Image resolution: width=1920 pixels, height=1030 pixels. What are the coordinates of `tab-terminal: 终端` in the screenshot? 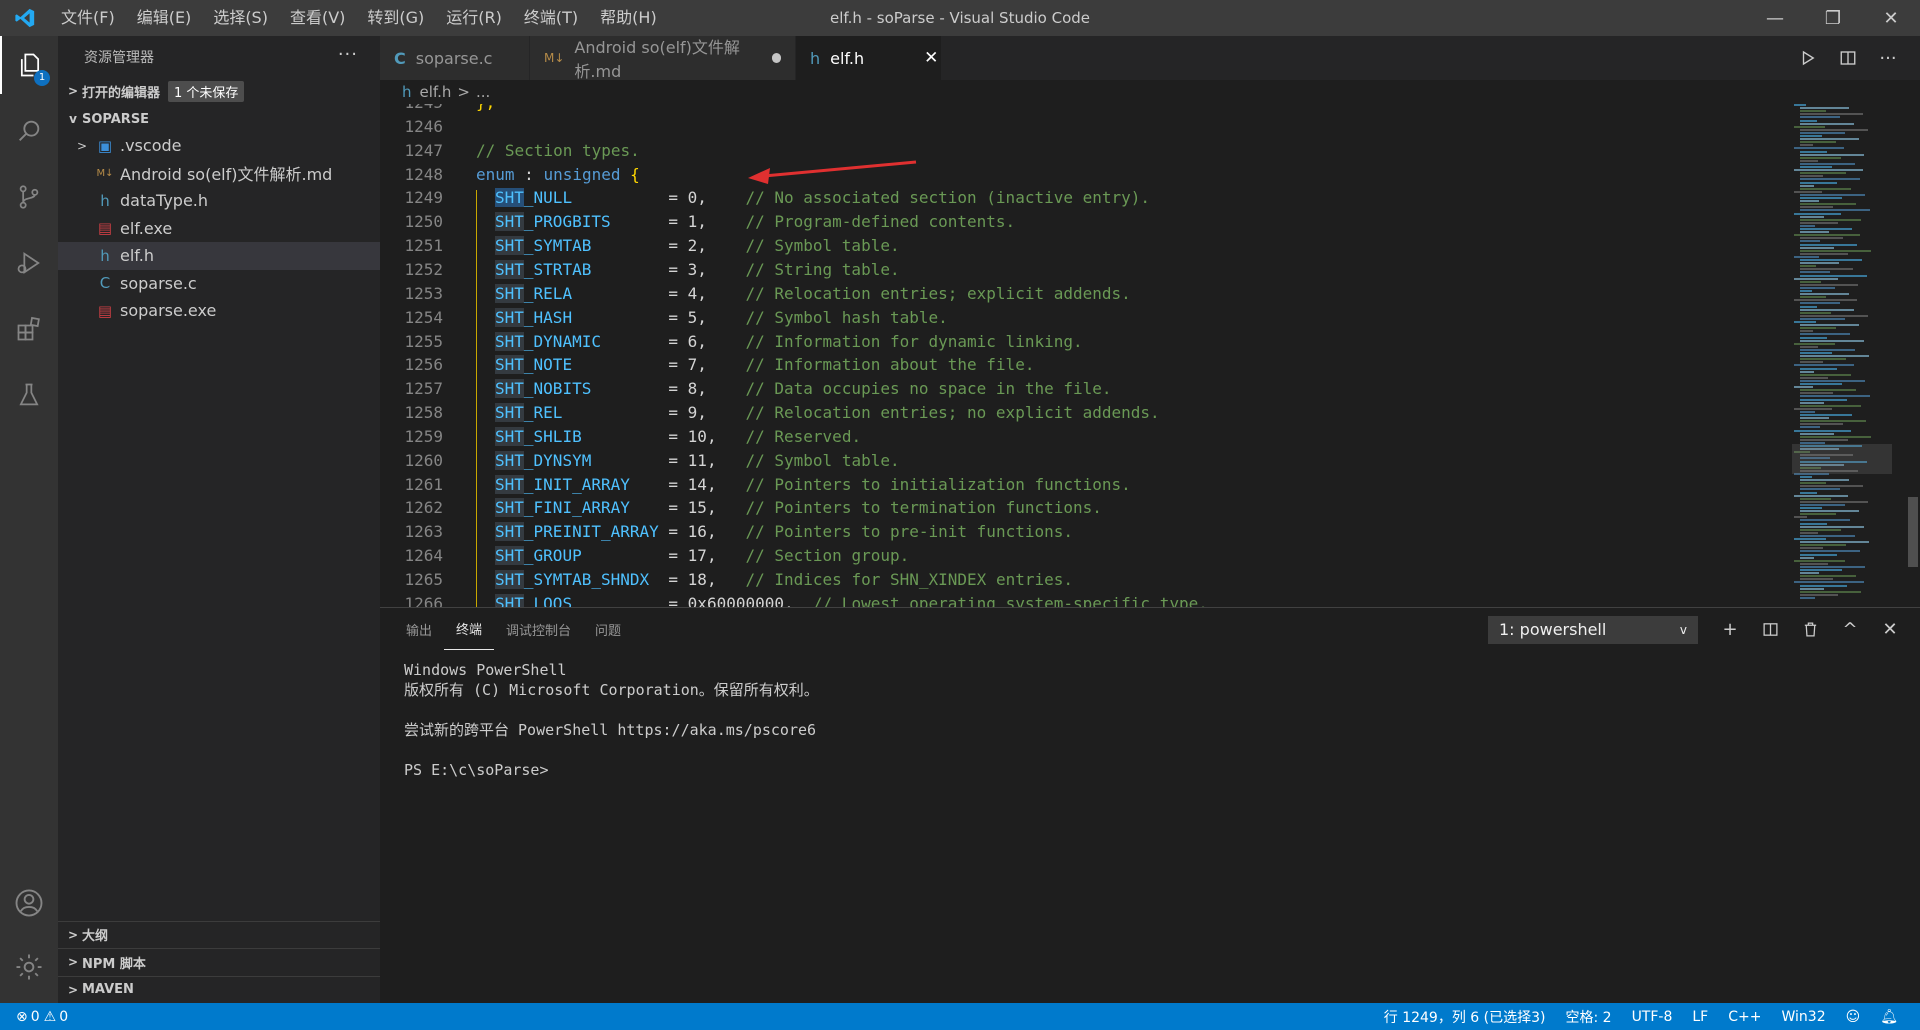 It's located at (469, 629).